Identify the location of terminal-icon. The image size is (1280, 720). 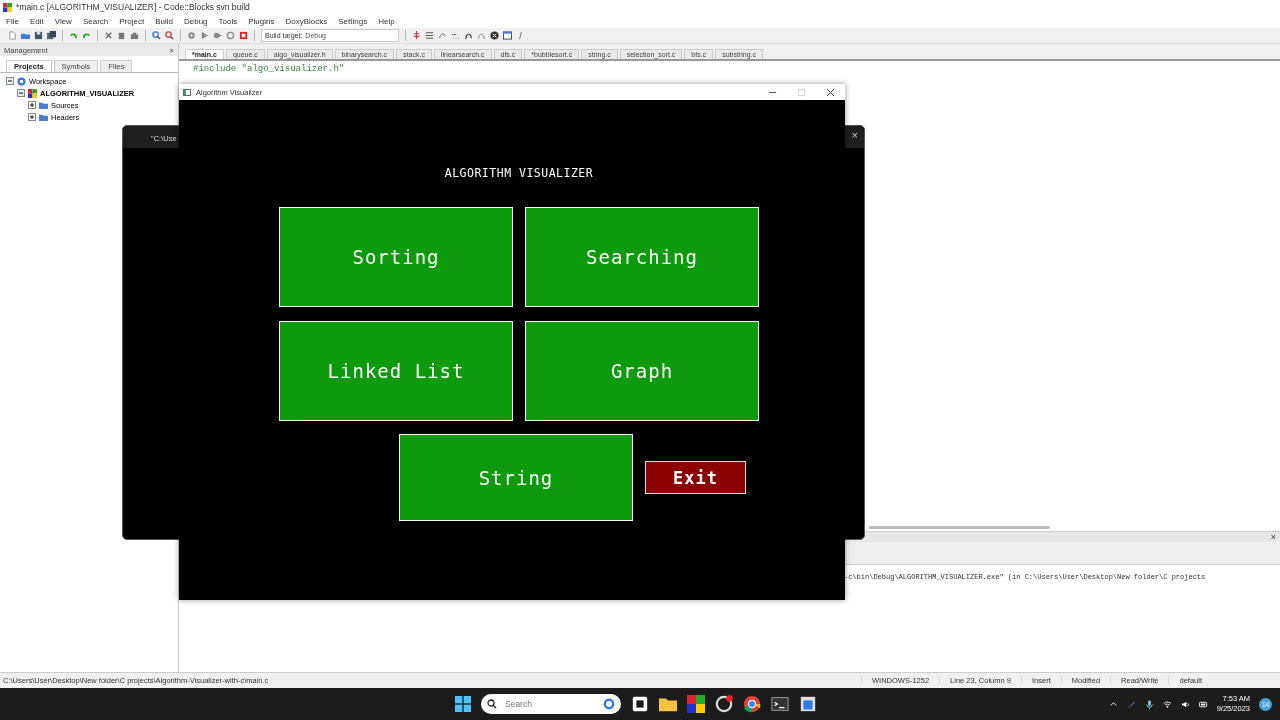
(780, 704).